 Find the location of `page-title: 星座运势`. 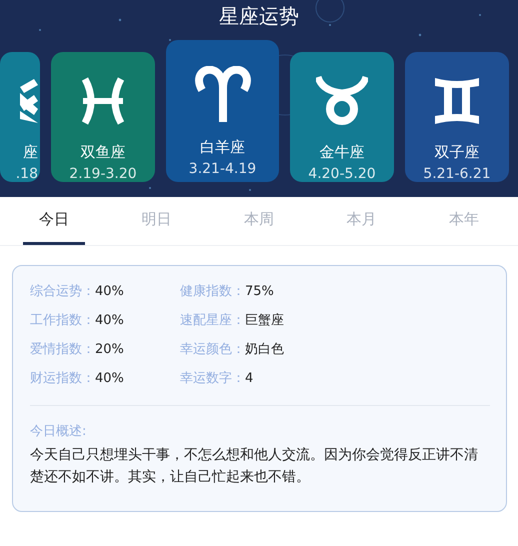

page-title: 星座运势 is located at coordinates (259, 16).